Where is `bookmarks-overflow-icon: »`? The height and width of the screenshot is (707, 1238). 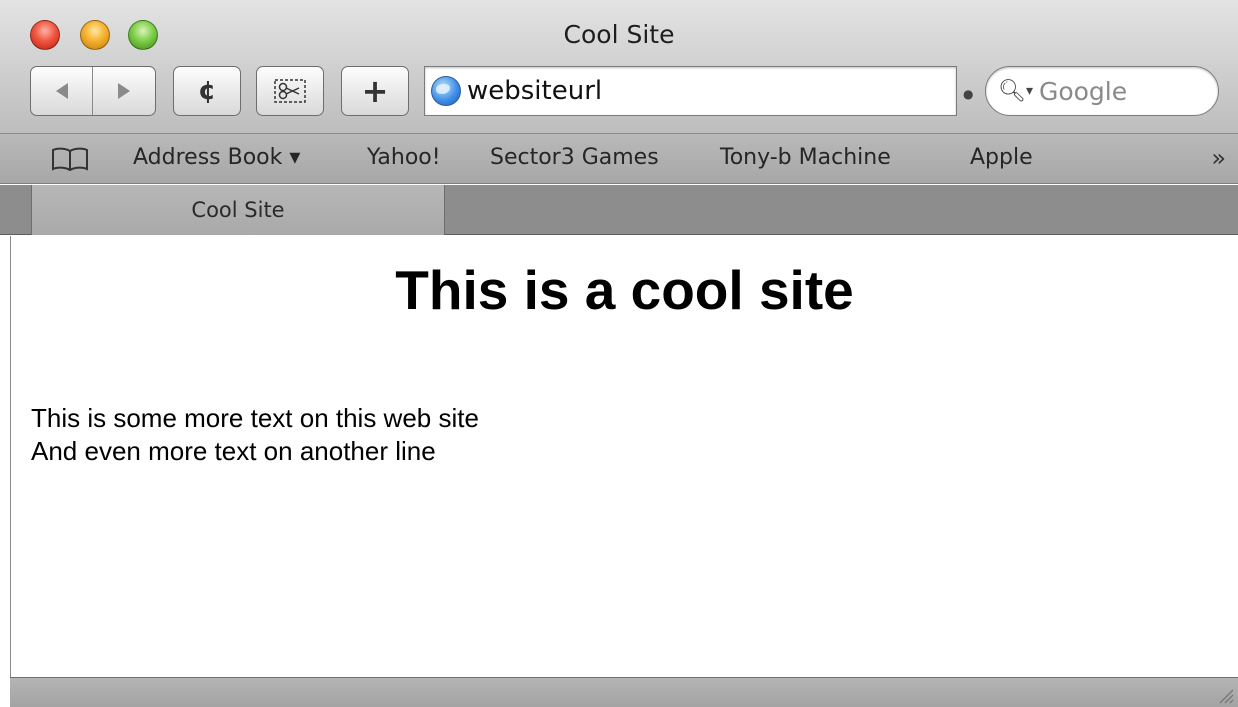 bookmarks-overflow-icon: » is located at coordinates (1218, 158).